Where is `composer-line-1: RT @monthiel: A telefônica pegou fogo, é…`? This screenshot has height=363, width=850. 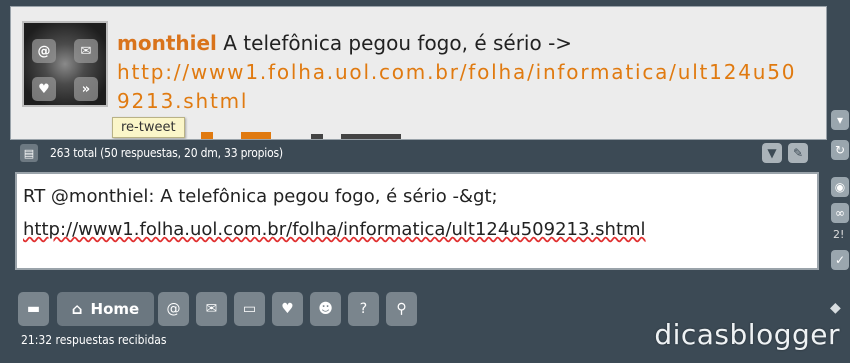
composer-line-1: RT @monthiel: A telefônica pegou fogo, é… is located at coordinates (260, 196).